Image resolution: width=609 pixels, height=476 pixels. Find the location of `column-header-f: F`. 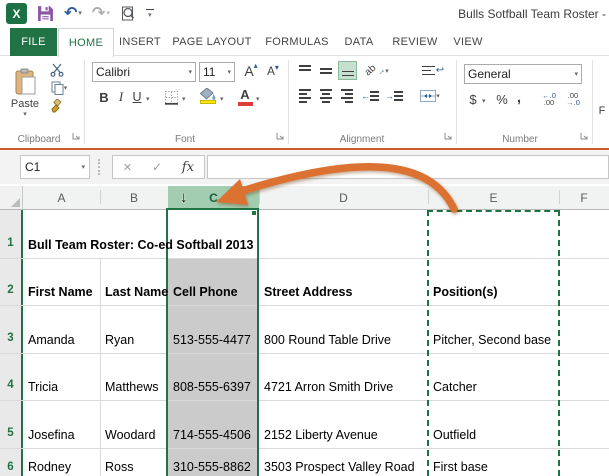

column-header-f: F is located at coordinates (584, 198).